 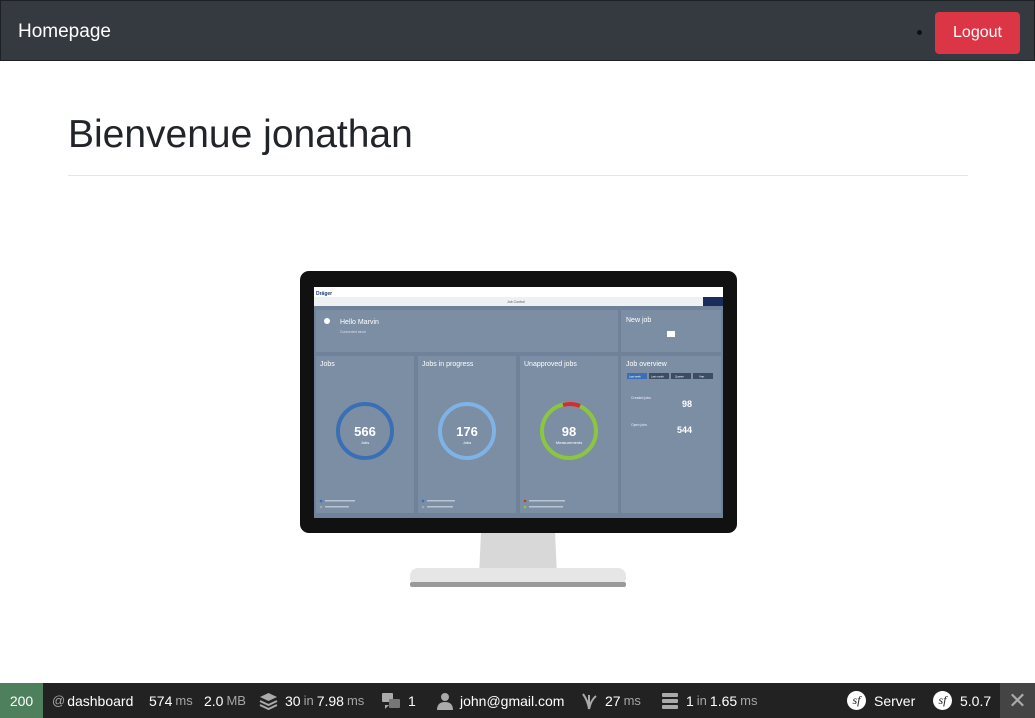 I want to click on cache-time: 7.98, so click(x=330, y=700).